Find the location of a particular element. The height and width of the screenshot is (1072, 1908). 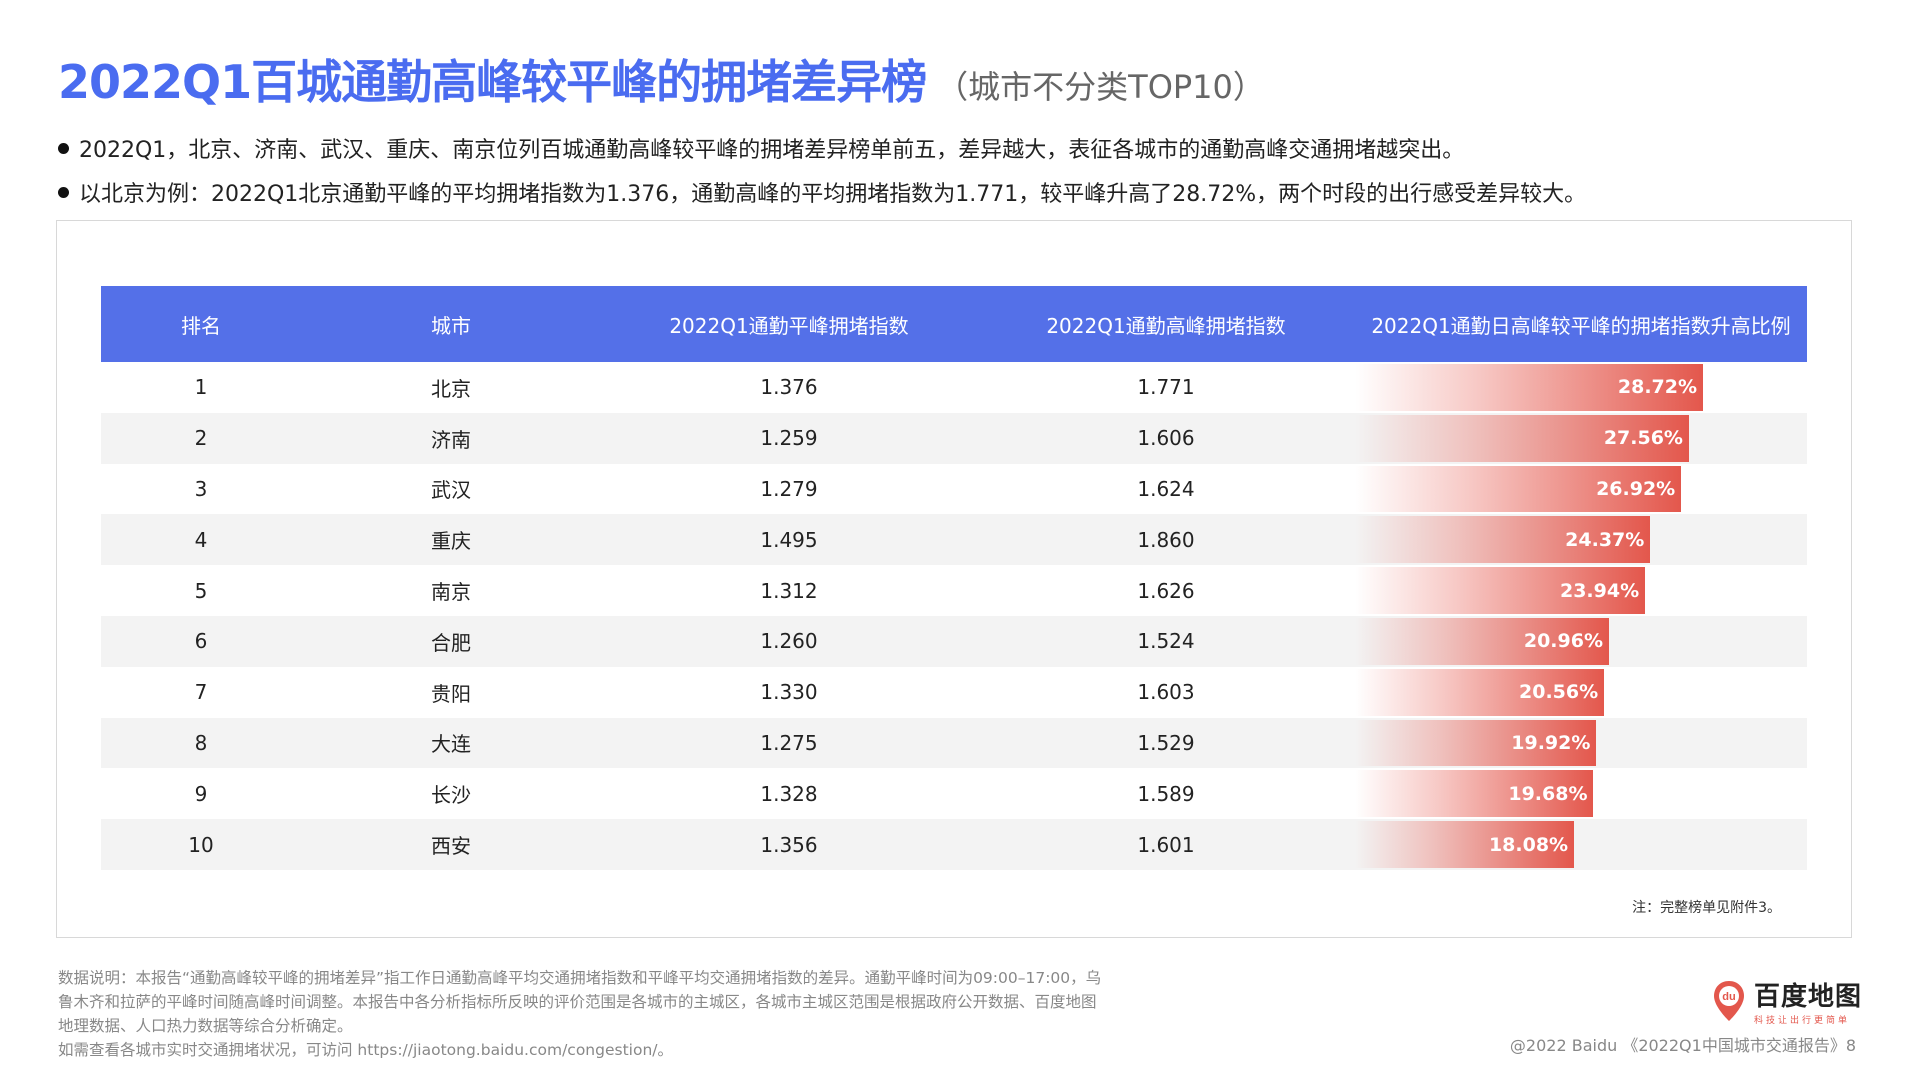

ratio-cell: 20.56% is located at coordinates (1581, 692).